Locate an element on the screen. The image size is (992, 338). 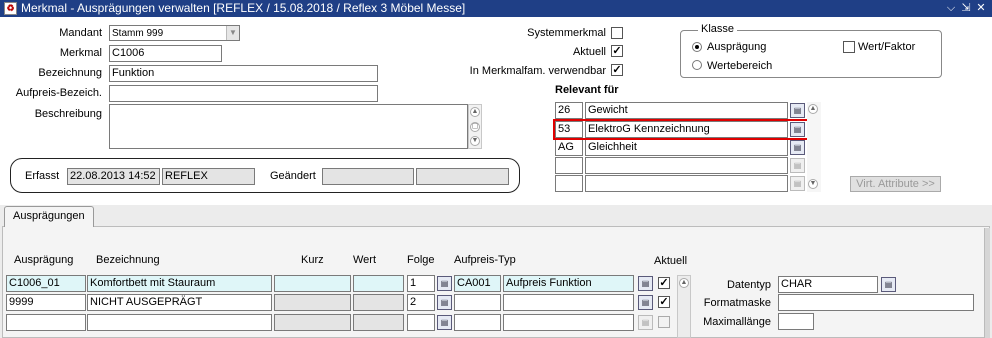
restore-icon: ⇲ is located at coordinates (966, 8).